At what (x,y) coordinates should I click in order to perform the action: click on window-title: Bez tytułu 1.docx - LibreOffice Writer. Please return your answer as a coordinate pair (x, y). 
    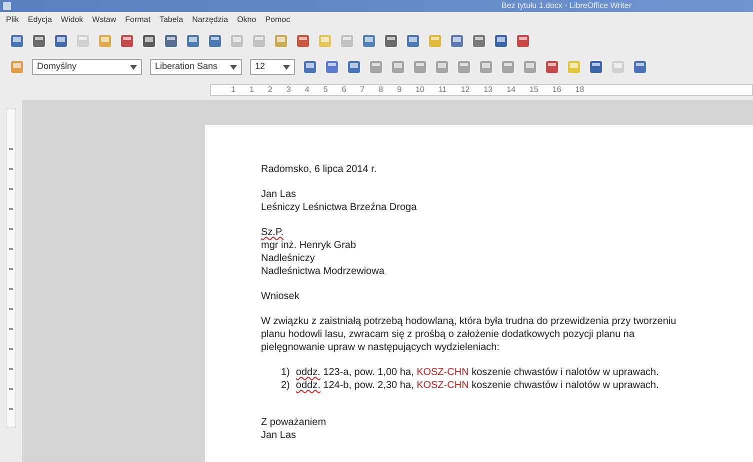
    Looking at the image, I should click on (567, 6).